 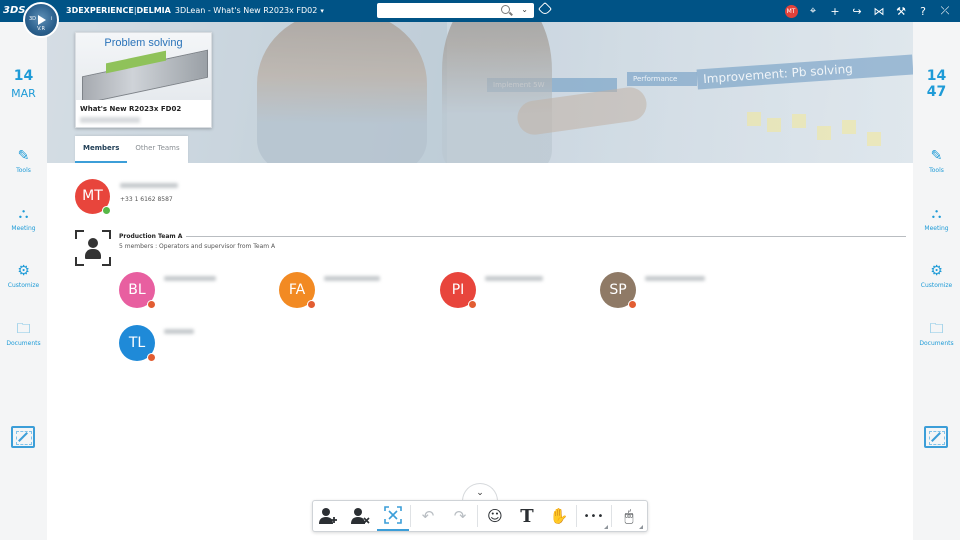 What do you see at coordinates (923, 11) in the screenshot?
I see `help-icon: ?` at bounding box center [923, 11].